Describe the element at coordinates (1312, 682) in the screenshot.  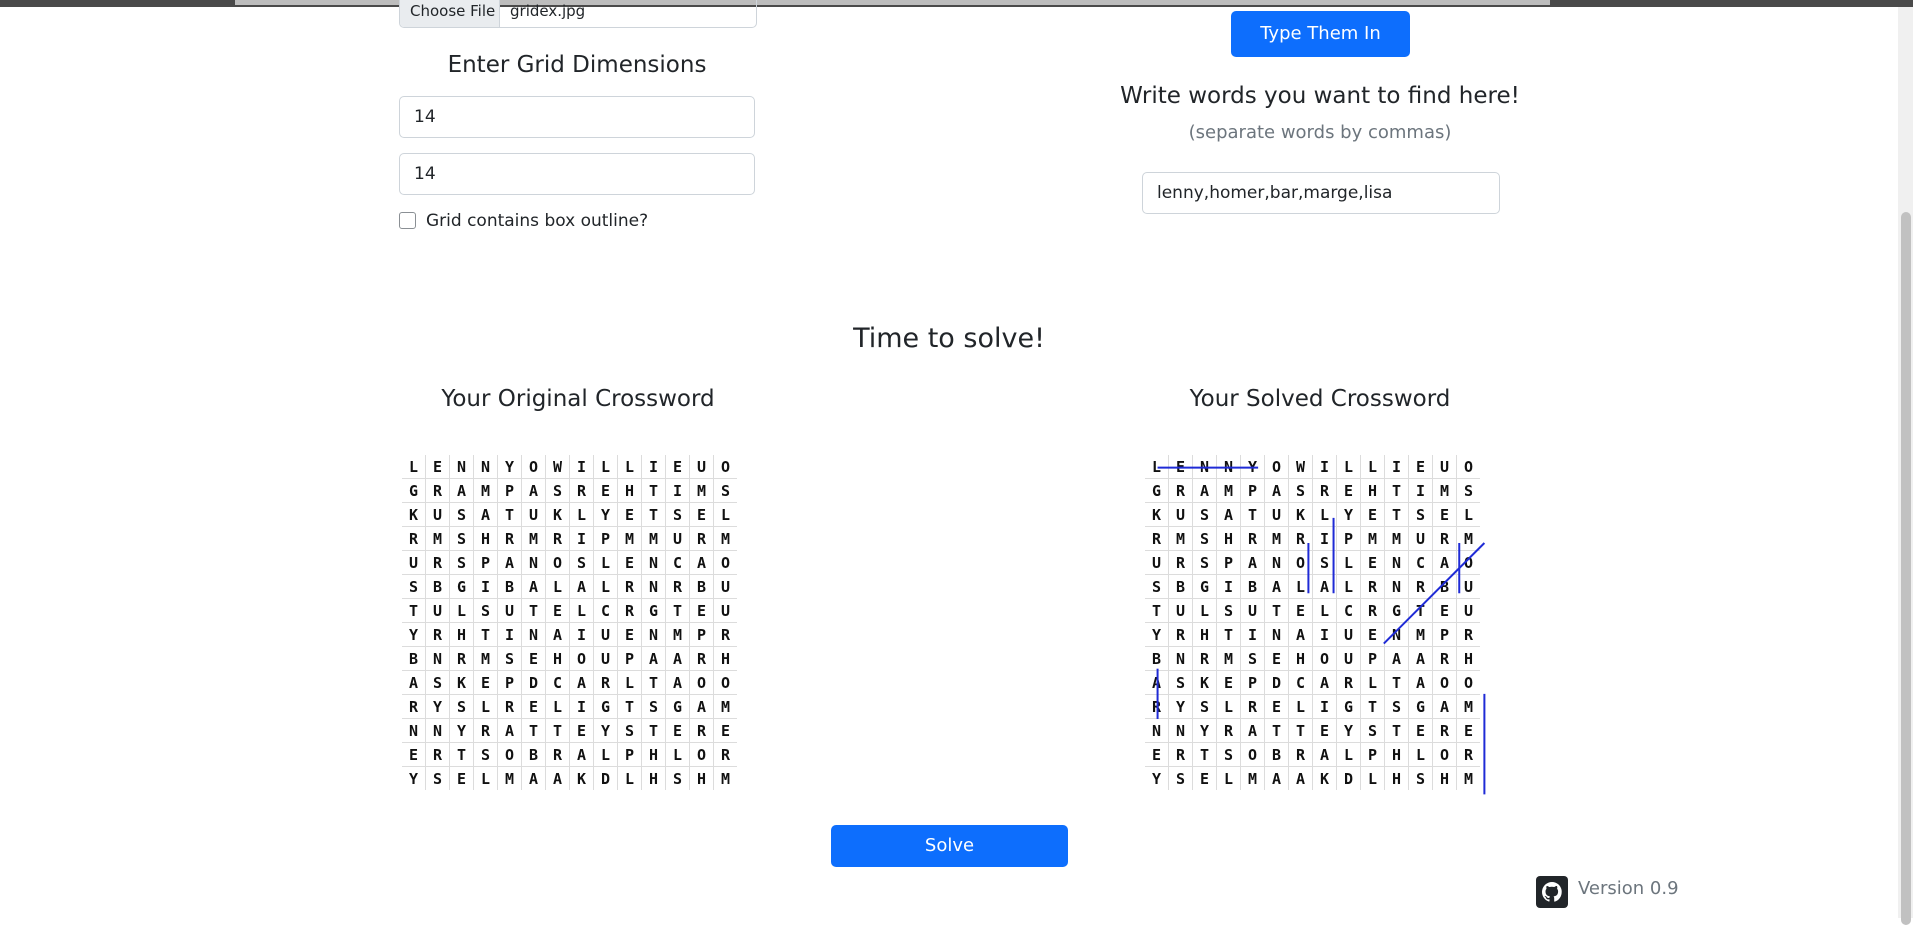
I see `crossword-row: ASKEPDCARLTAOO` at that location.